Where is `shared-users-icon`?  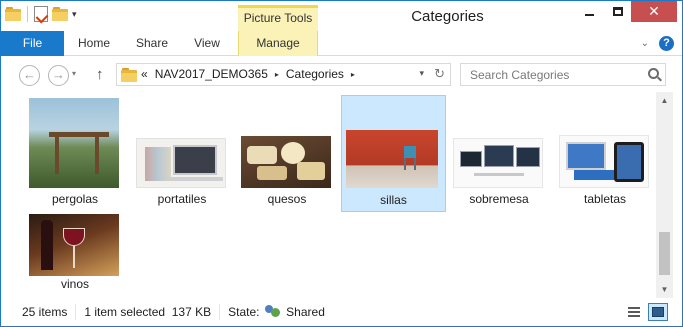 shared-users-icon is located at coordinates (272, 312).